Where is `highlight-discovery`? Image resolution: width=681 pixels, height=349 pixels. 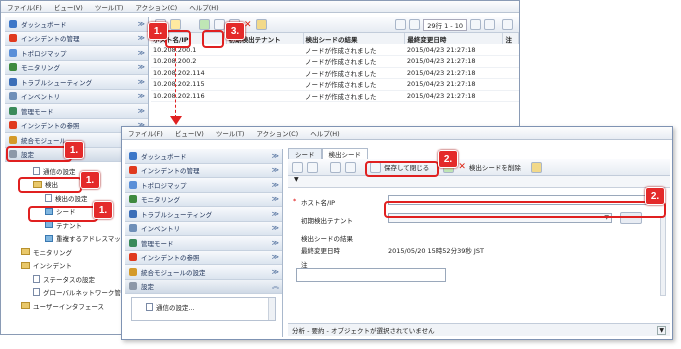 highlight-discovery is located at coordinates (50, 185).